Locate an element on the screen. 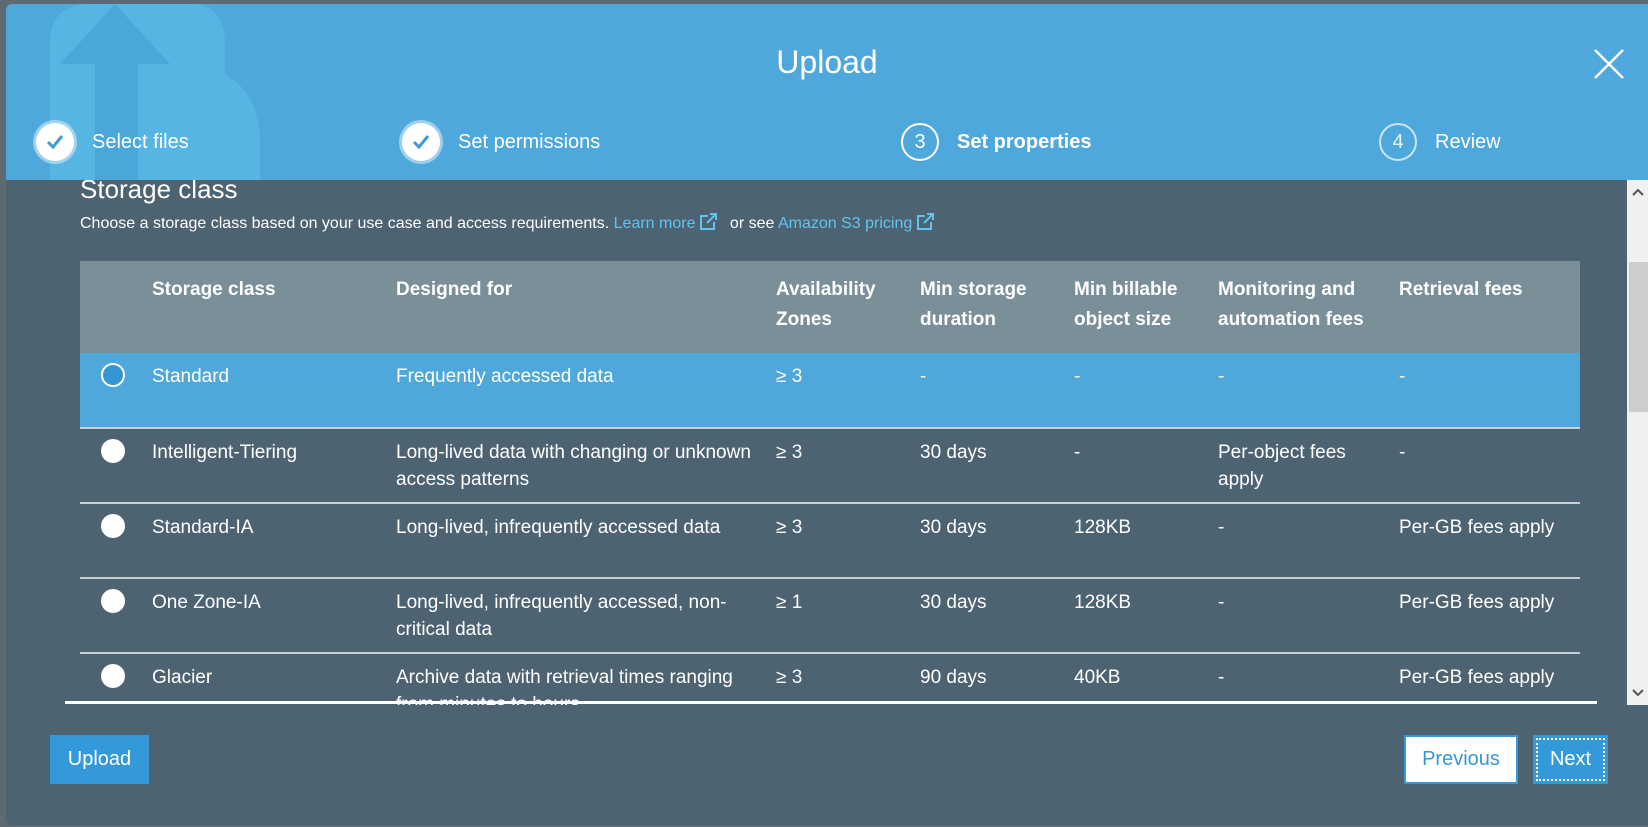  cell-storage-class: One Zone-IA is located at coordinates (274, 616).